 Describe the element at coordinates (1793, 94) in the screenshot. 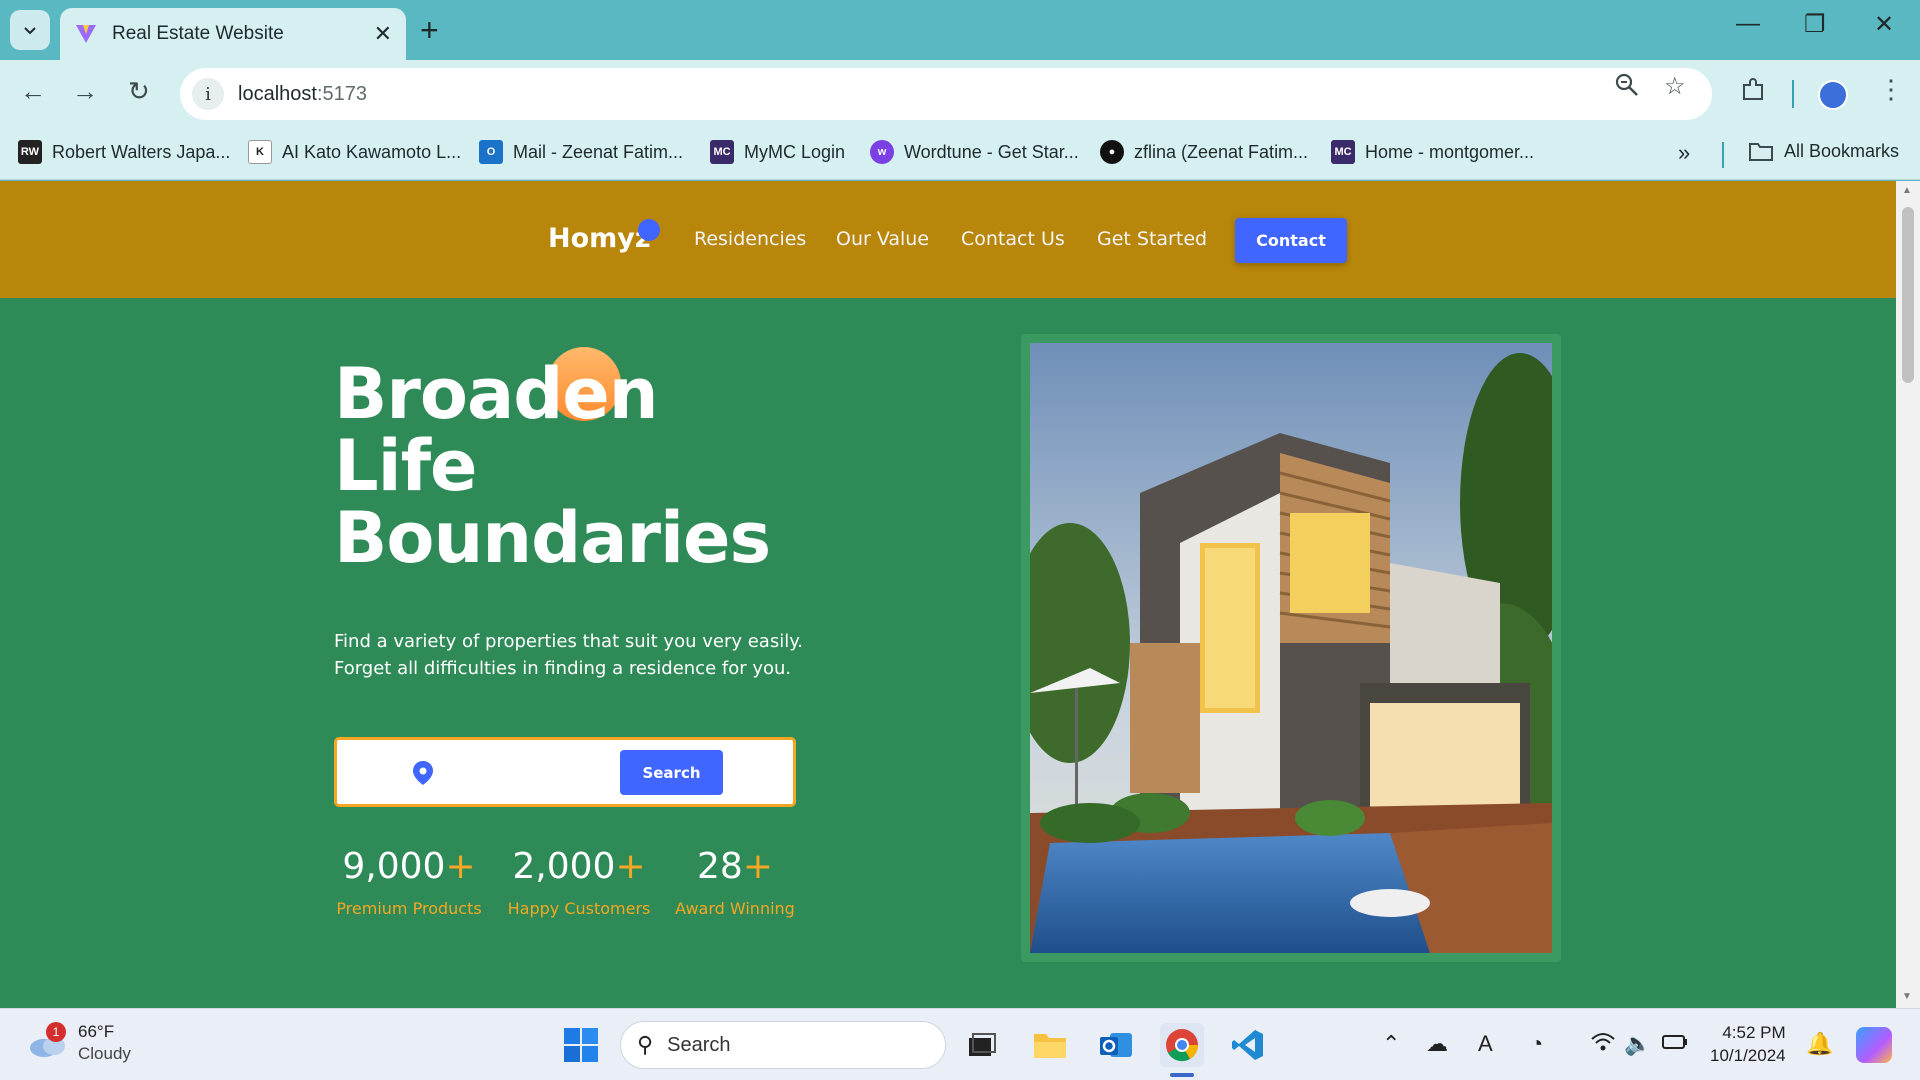

I see `toolbar-divider` at that location.